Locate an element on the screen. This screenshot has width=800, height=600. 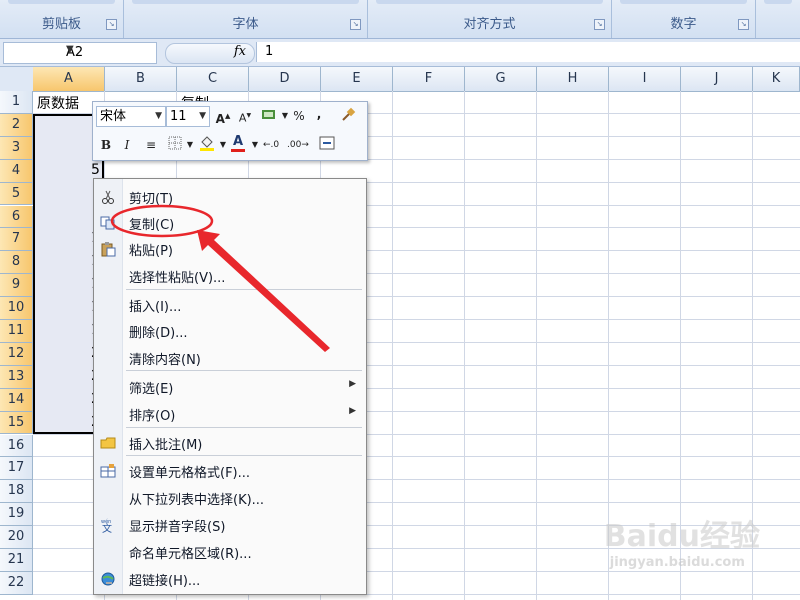
row-header-5: 5 is located at coordinates (16, 194).